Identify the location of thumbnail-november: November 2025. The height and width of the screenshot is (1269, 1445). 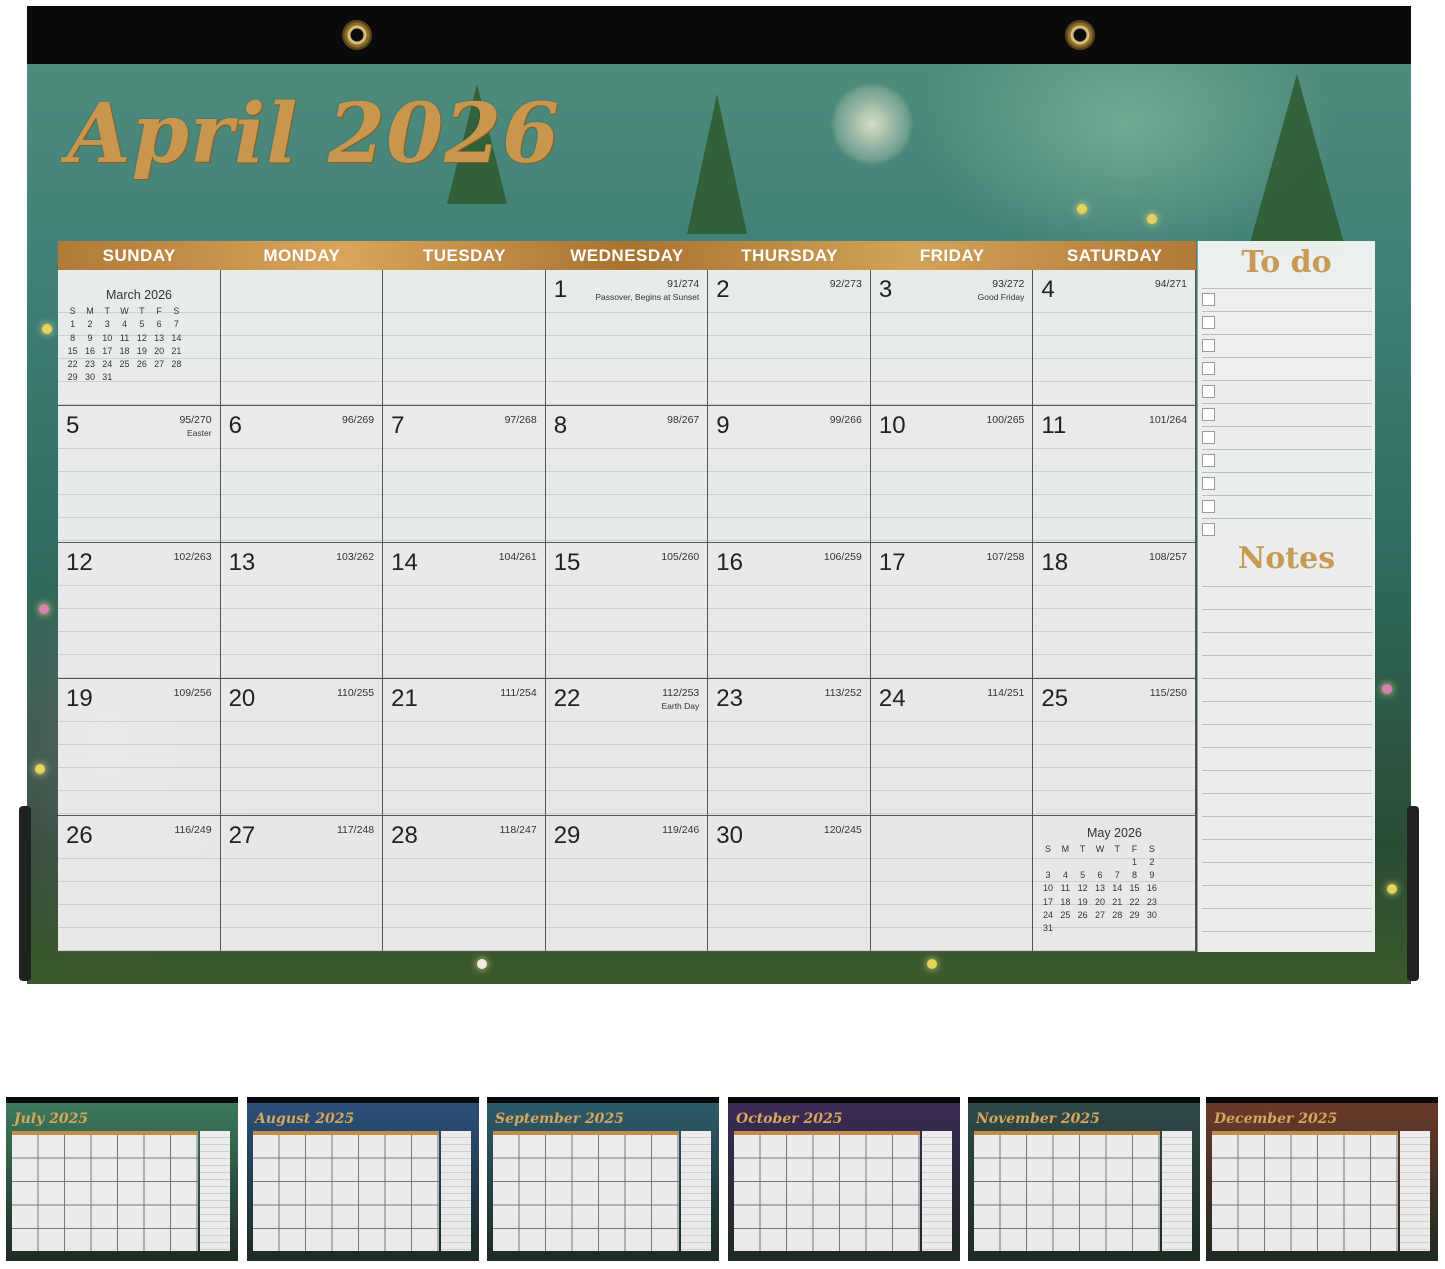
(1084, 1179).